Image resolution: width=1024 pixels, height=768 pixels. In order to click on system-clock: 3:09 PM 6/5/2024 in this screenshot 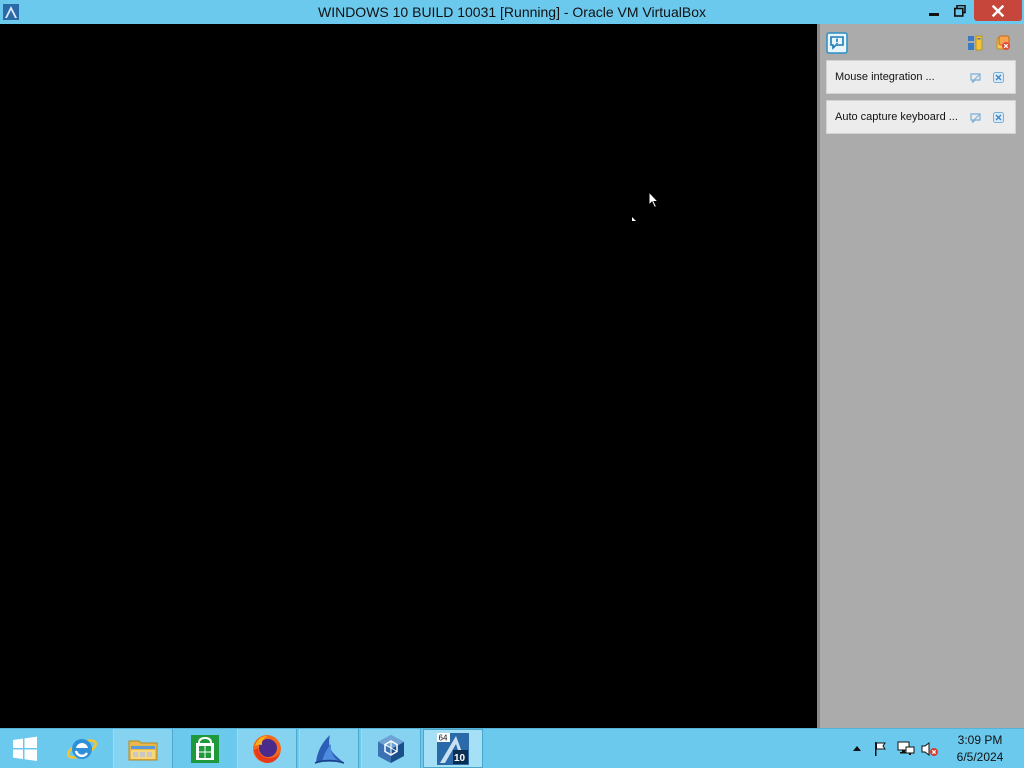, I will do `click(980, 749)`.